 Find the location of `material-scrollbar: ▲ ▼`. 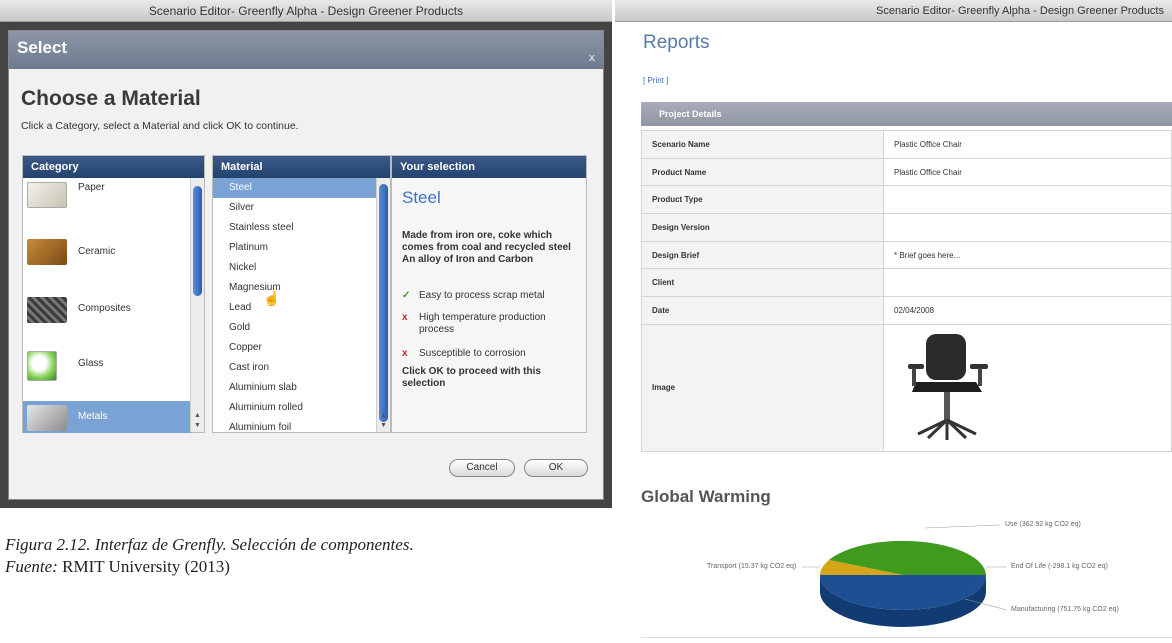

material-scrollbar: ▲ ▼ is located at coordinates (383, 305).